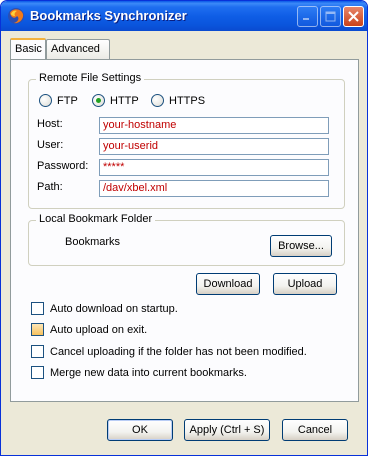 Image resolution: width=368 pixels, height=456 pixels. Describe the element at coordinates (50, 124) in the screenshot. I see `host-label: Host:` at that location.